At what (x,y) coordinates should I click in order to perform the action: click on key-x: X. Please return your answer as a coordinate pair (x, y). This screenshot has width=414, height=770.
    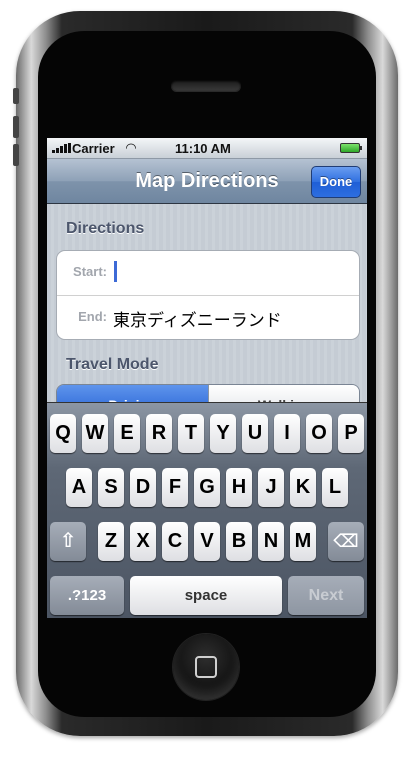
    Looking at the image, I should click on (143, 541).